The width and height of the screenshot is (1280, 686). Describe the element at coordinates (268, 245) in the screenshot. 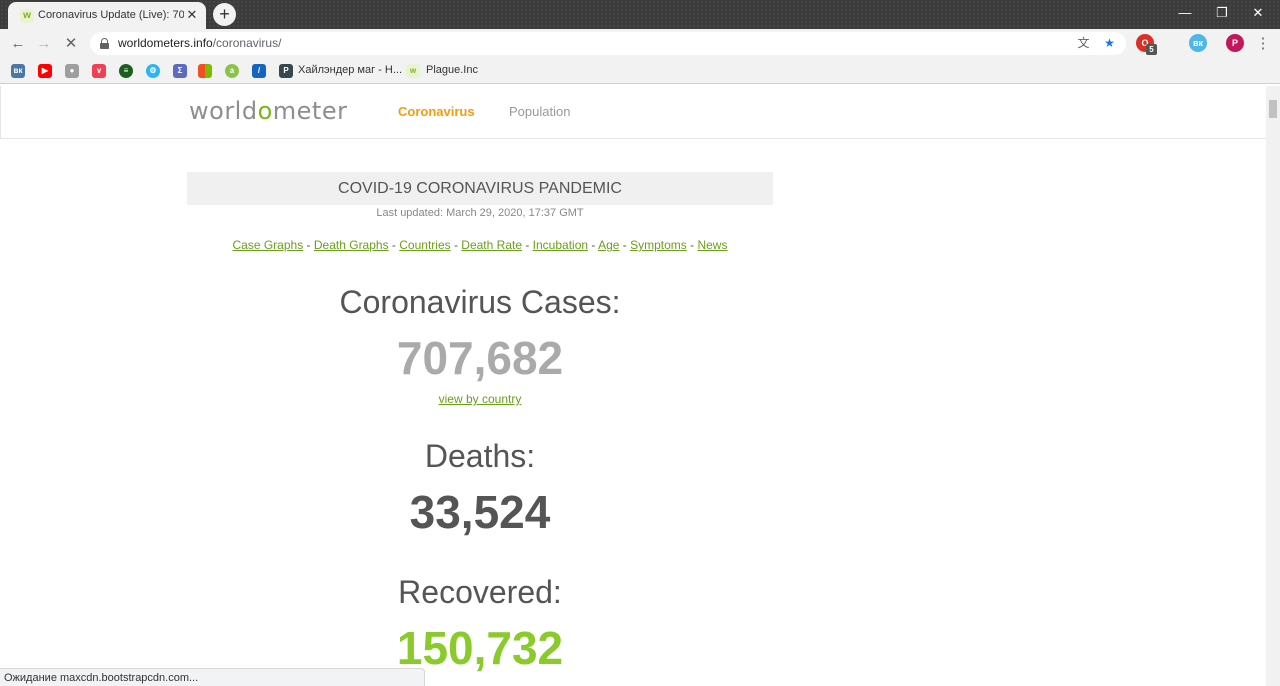

I see `link-case-graphs: Case Graphs` at that location.